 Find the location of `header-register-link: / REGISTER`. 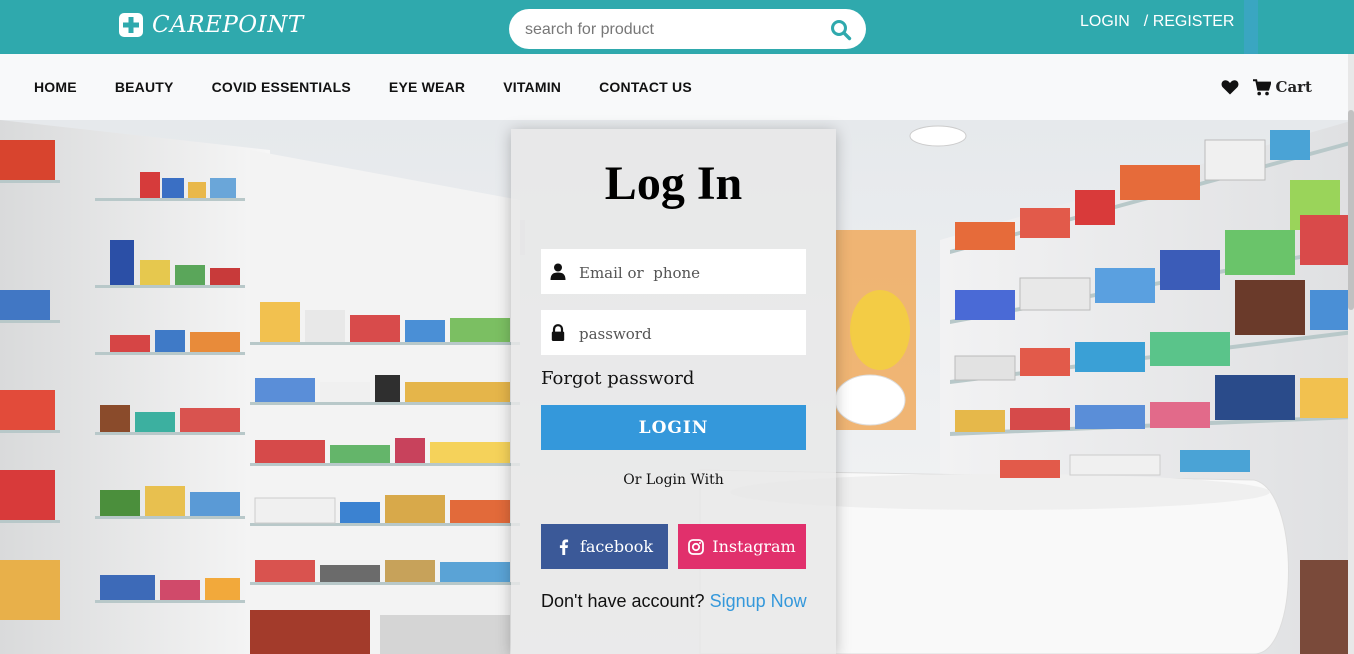

header-register-link: / REGISTER is located at coordinates (1189, 22).